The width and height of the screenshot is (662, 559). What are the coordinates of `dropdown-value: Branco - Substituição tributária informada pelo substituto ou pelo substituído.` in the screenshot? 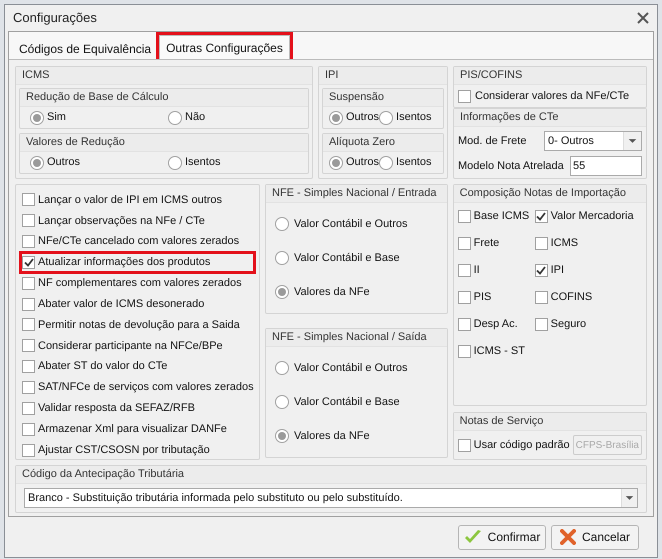 It's located at (215, 498).